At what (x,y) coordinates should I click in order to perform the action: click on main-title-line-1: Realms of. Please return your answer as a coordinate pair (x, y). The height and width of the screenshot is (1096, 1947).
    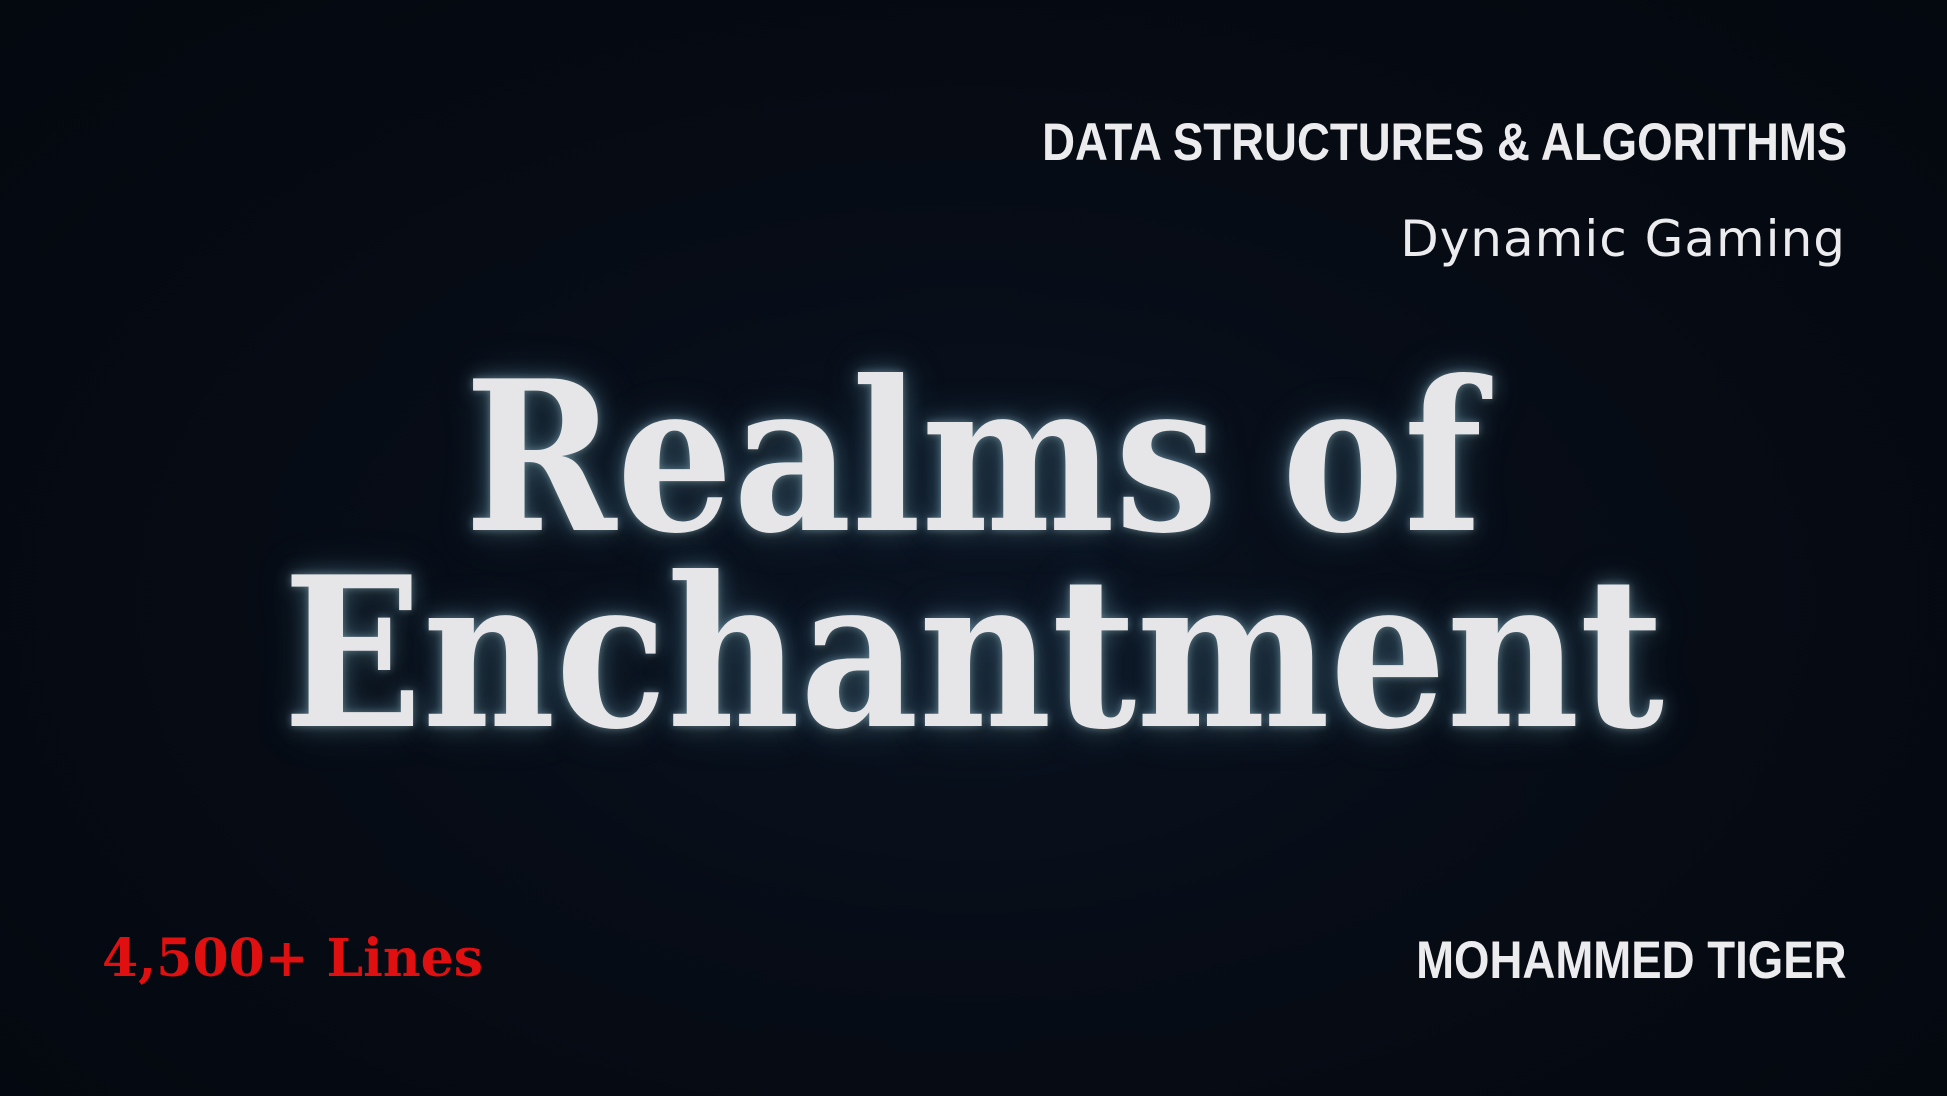
    Looking at the image, I should click on (973, 458).